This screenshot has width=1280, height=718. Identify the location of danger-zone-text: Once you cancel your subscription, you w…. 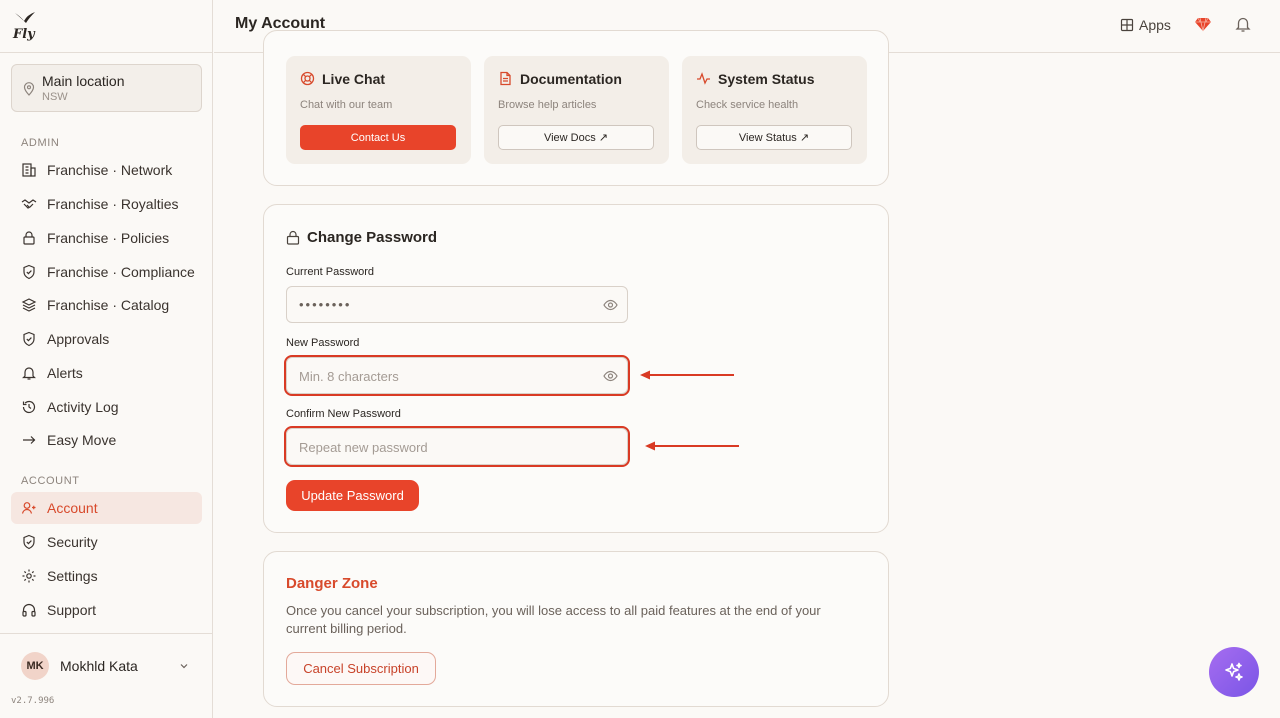
(553, 619).